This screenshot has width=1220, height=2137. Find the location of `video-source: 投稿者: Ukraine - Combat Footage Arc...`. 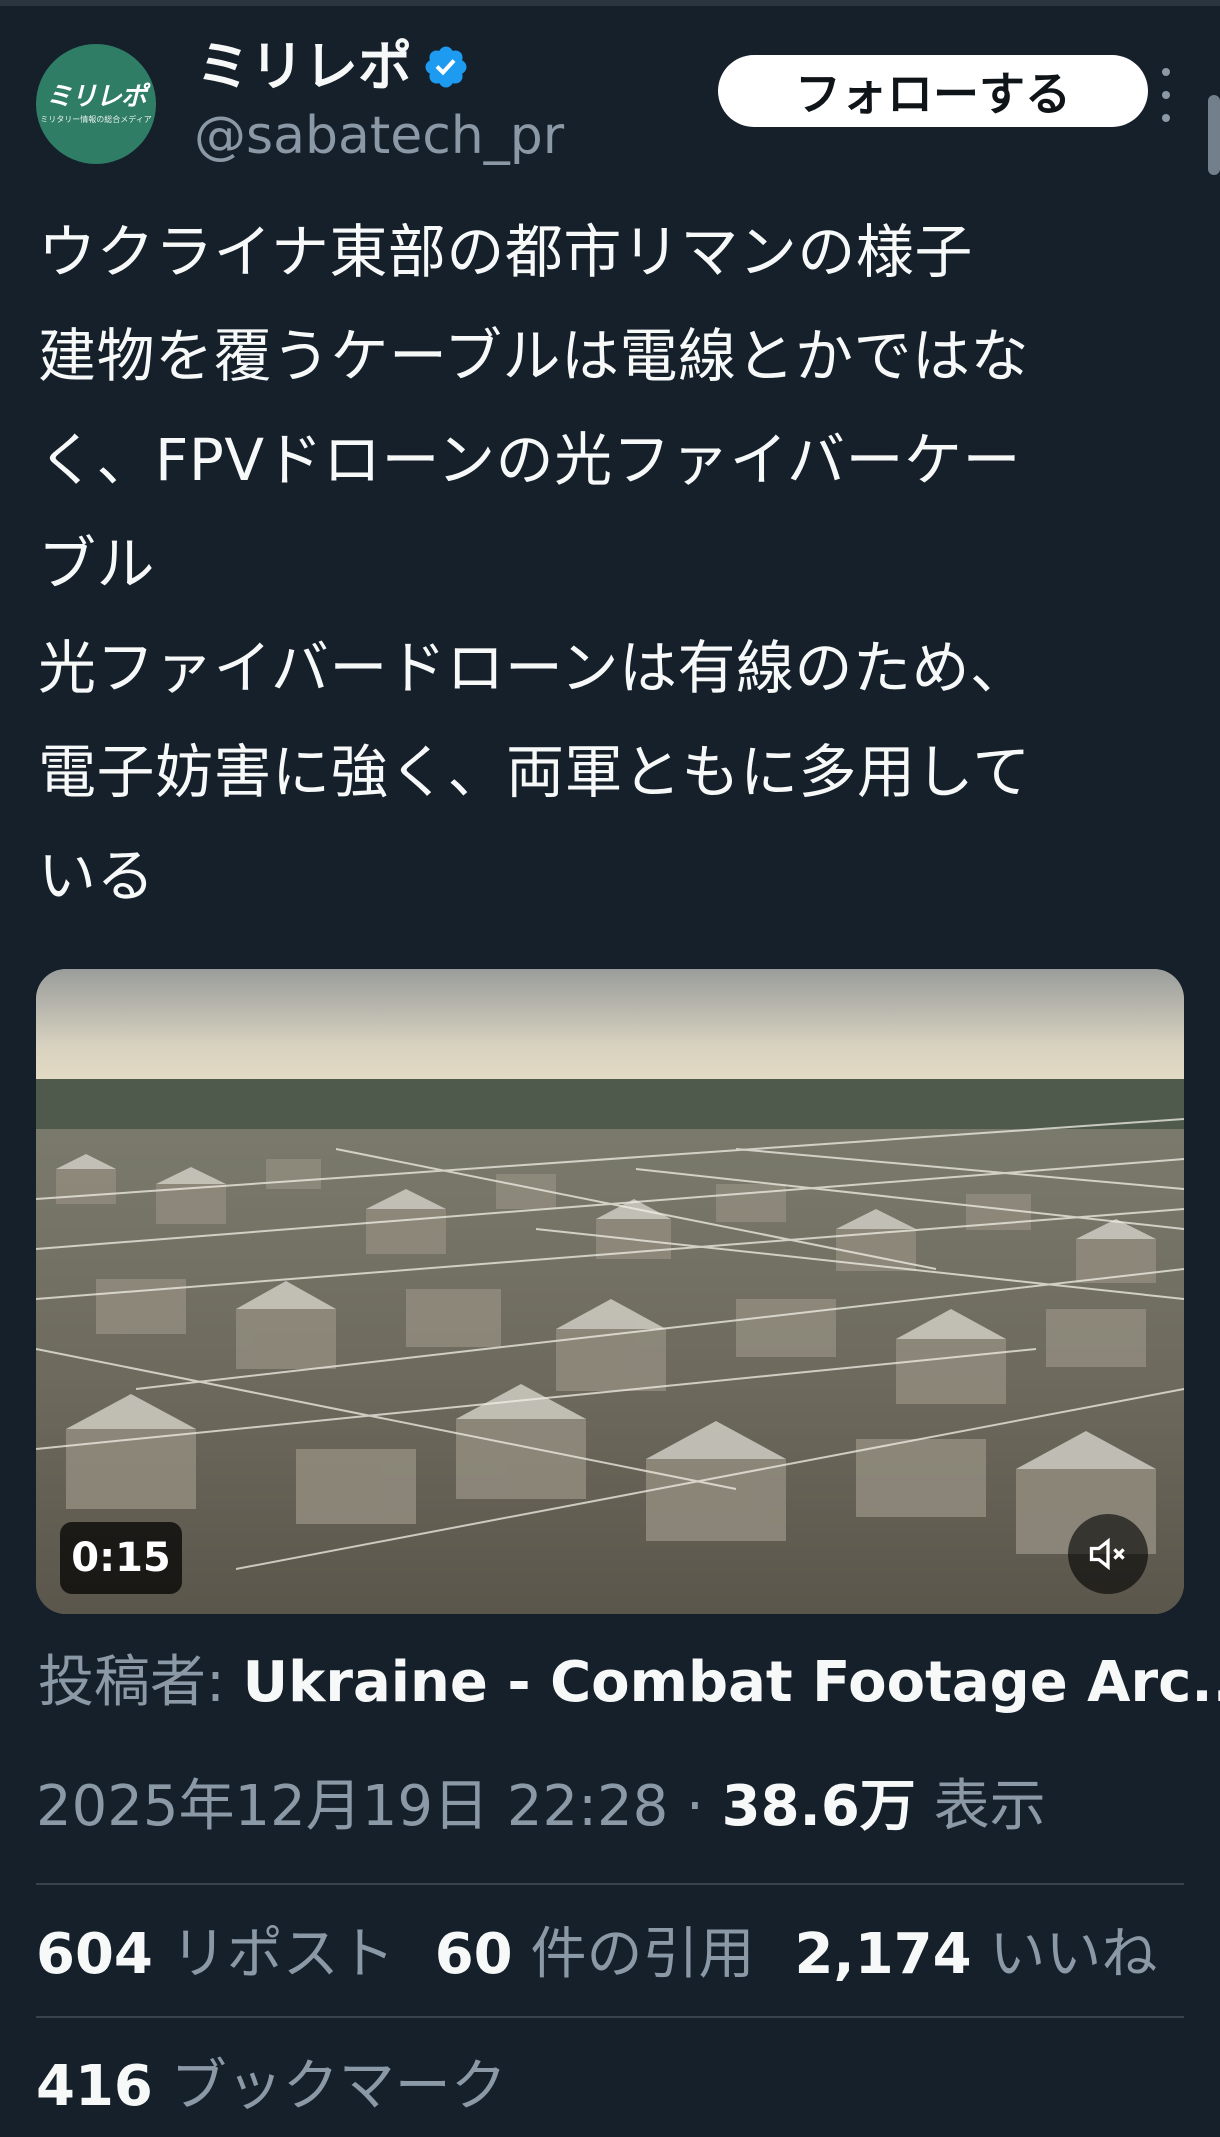

video-source: 投稿者: Ukraine - Combat Footage Arc... is located at coordinates (629, 1683).